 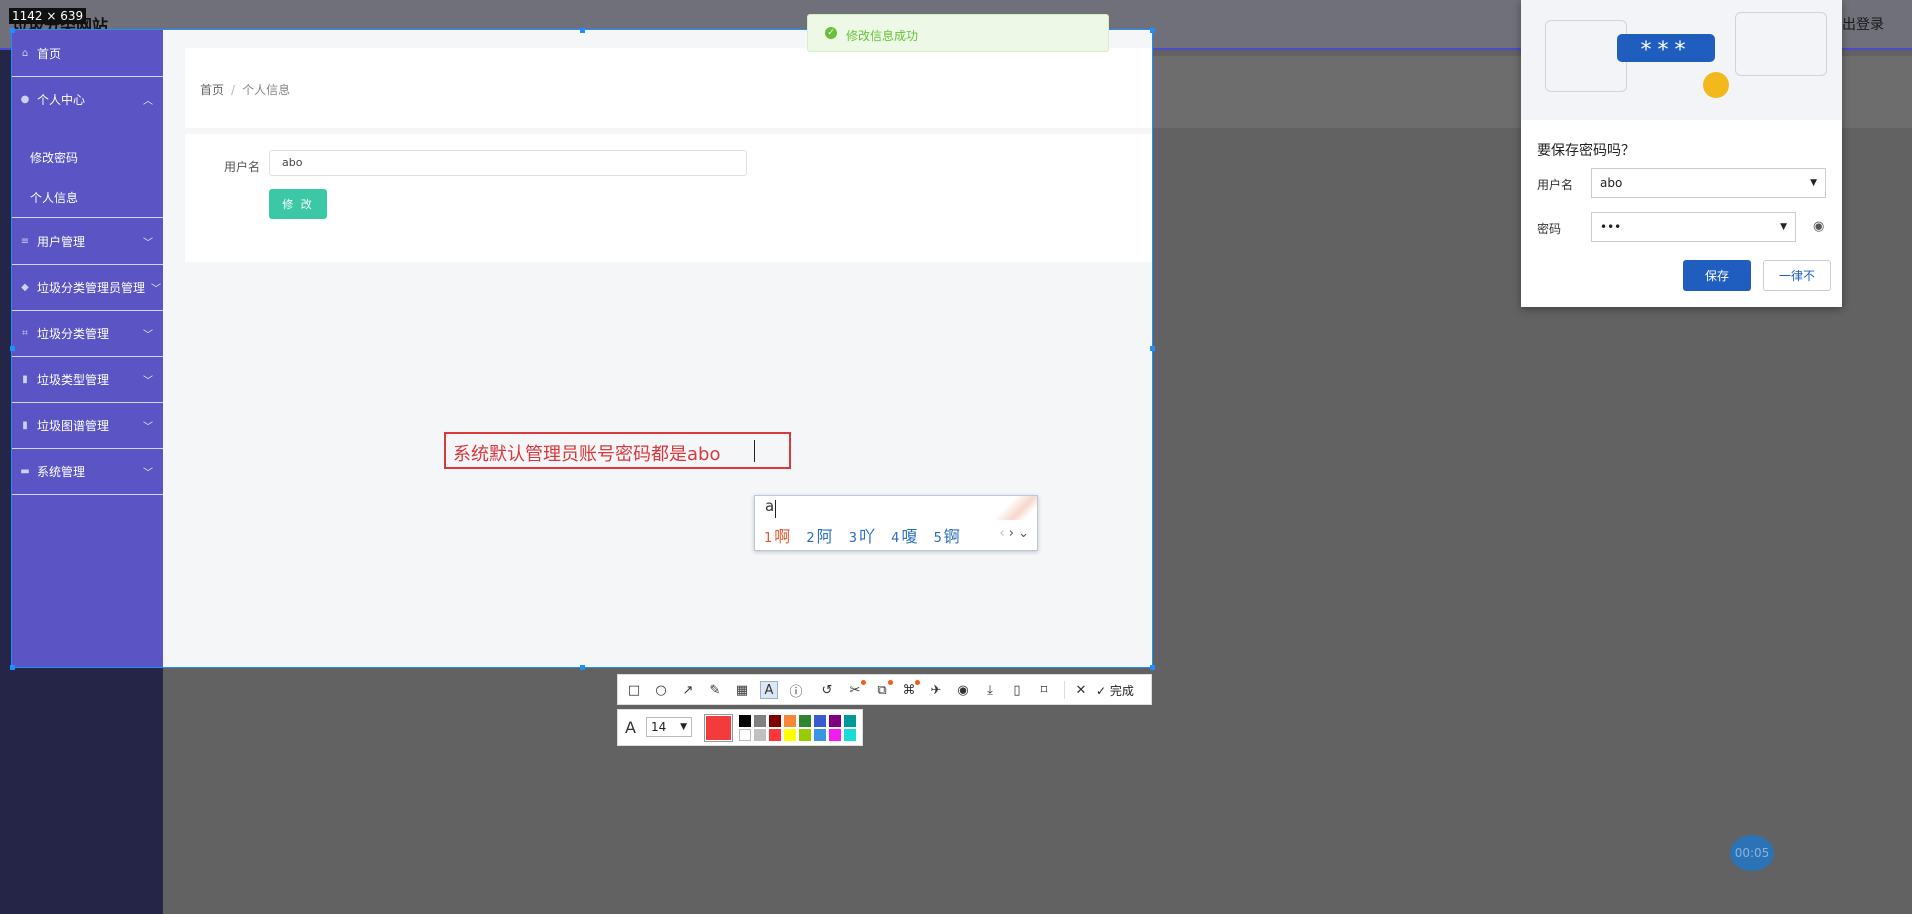 I want to click on sidebar-item-type-management: ▮ 垃圾类型管理 ﹀, so click(x=87, y=379).